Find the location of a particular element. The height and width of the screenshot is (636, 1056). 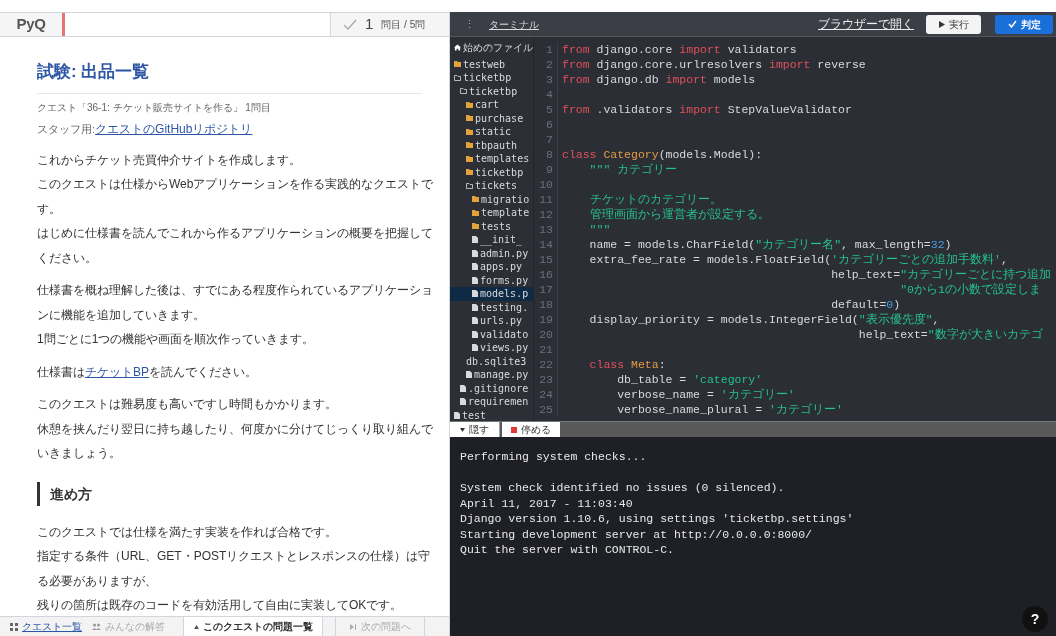

tree-item: cart is located at coordinates (491, 105).